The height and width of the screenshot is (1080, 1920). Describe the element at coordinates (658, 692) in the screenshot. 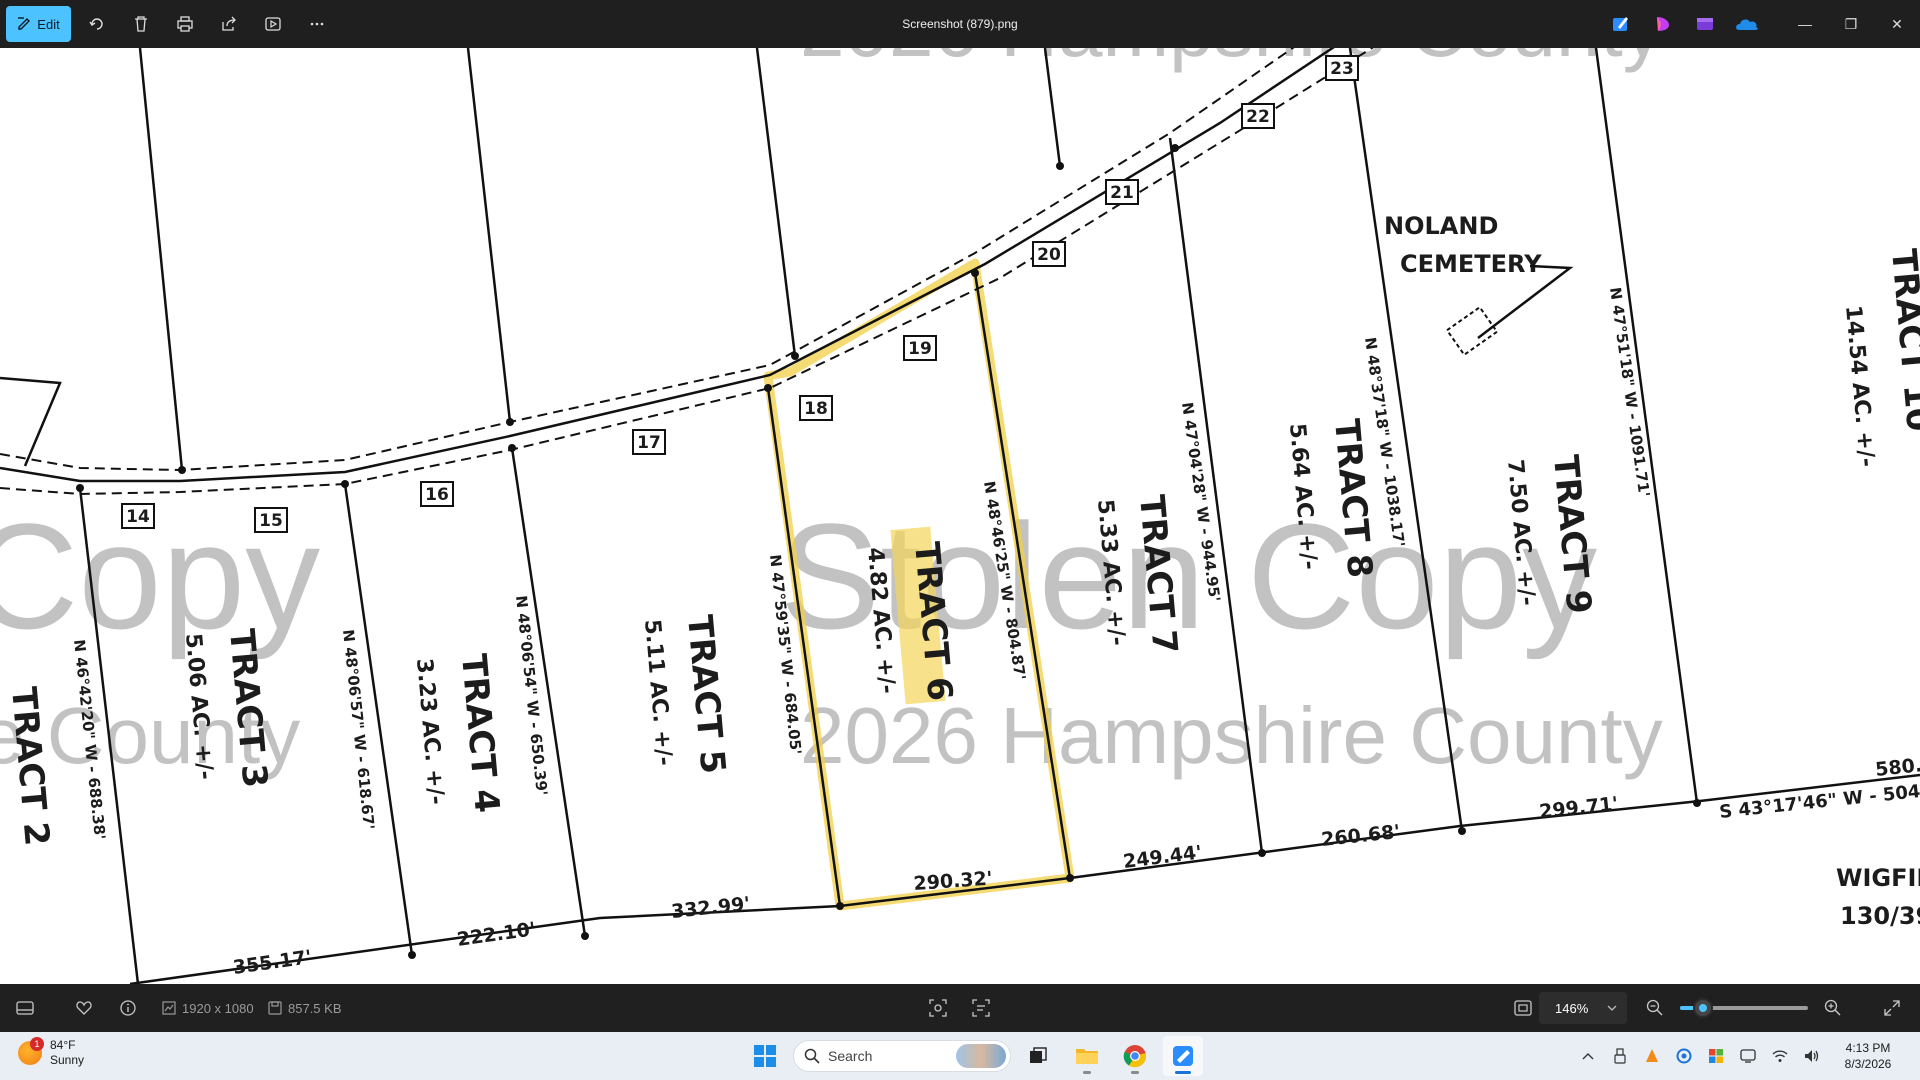

I see `tract-5-area: 5.11 AC. +/-` at that location.